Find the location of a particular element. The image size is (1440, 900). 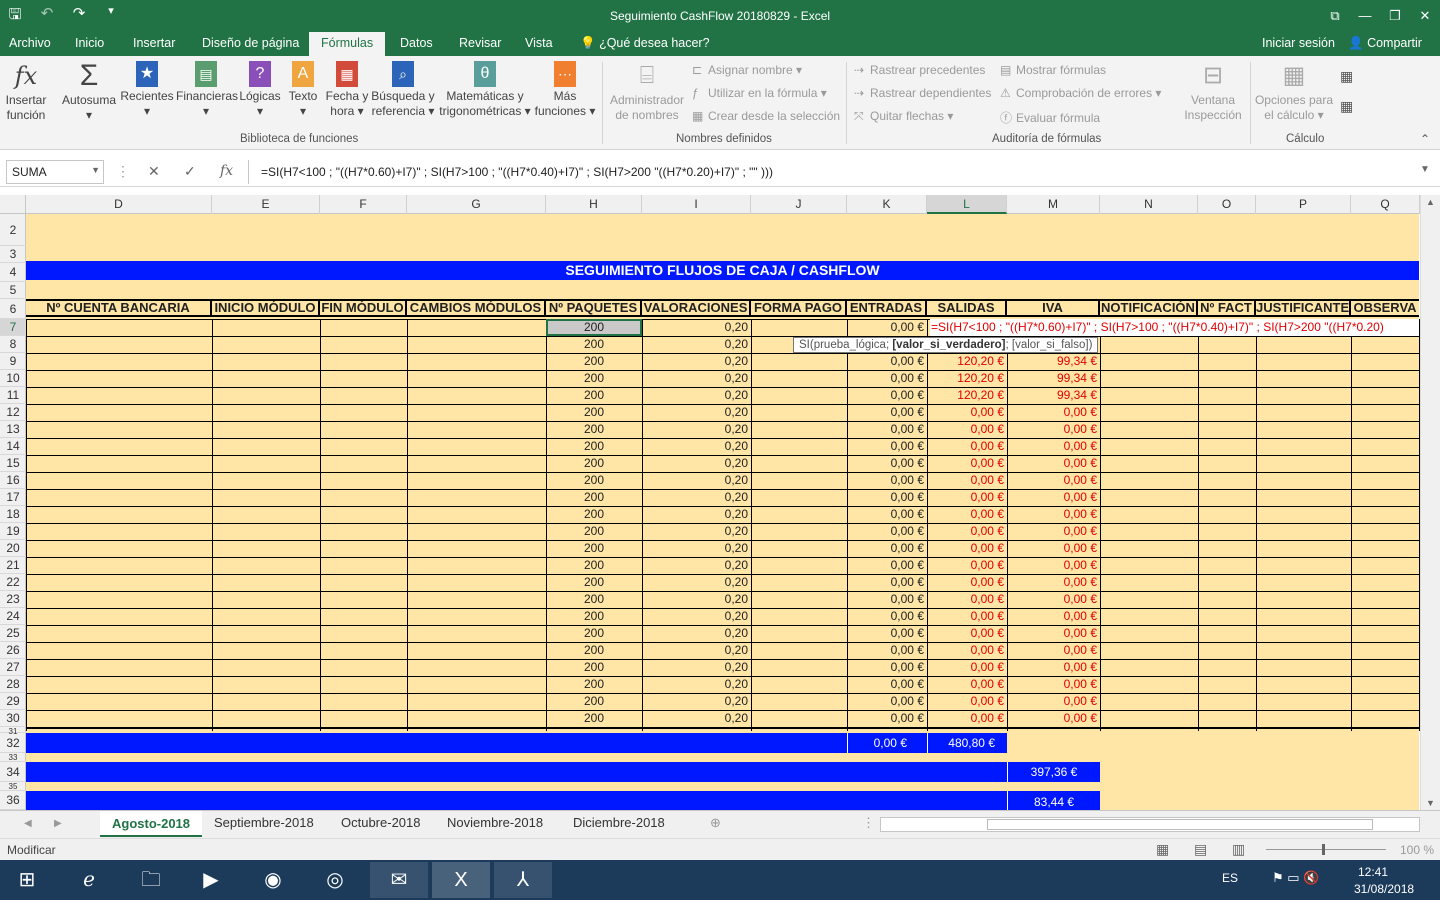

cell-i16: 0,20 is located at coordinates (696, 480).